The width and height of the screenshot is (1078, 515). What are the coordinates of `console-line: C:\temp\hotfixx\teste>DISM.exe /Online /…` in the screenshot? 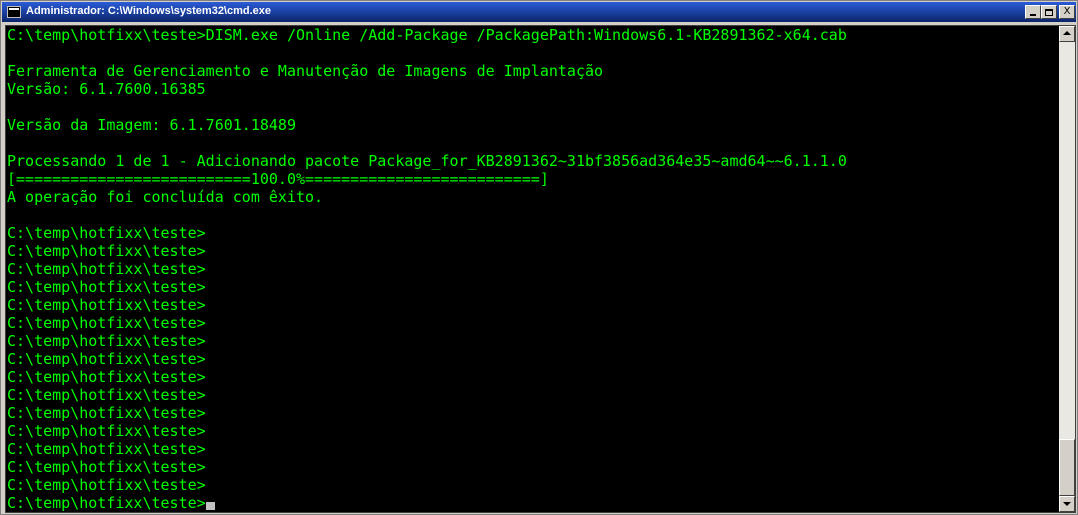 It's located at (533, 35).